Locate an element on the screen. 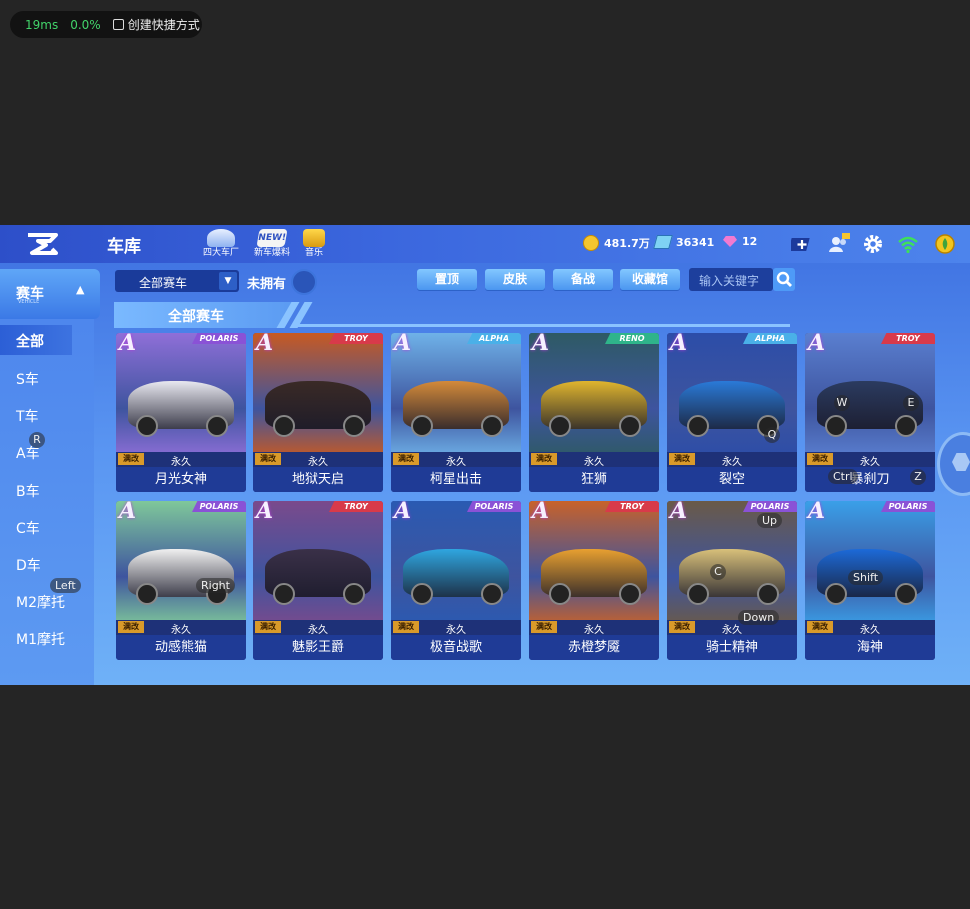 This screenshot has width=970, height=909. loss-text: 0.0% is located at coordinates (85, 24).